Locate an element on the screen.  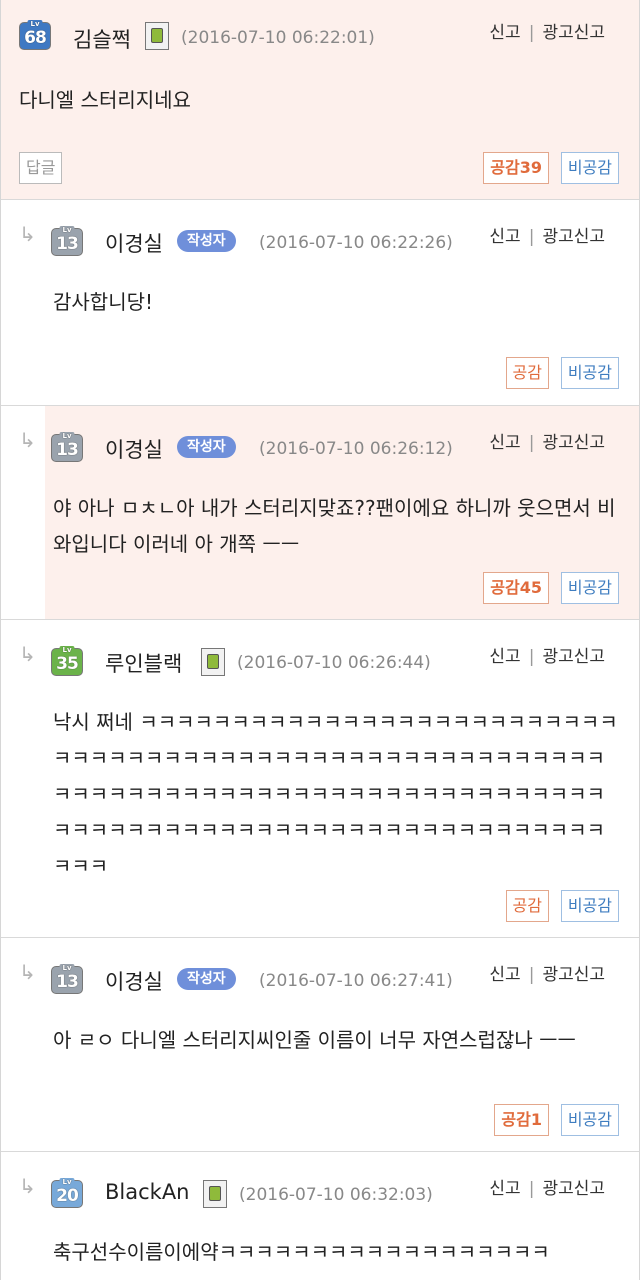
comment-date: (2016-07-10 06:26:12) is located at coordinates (356, 449).